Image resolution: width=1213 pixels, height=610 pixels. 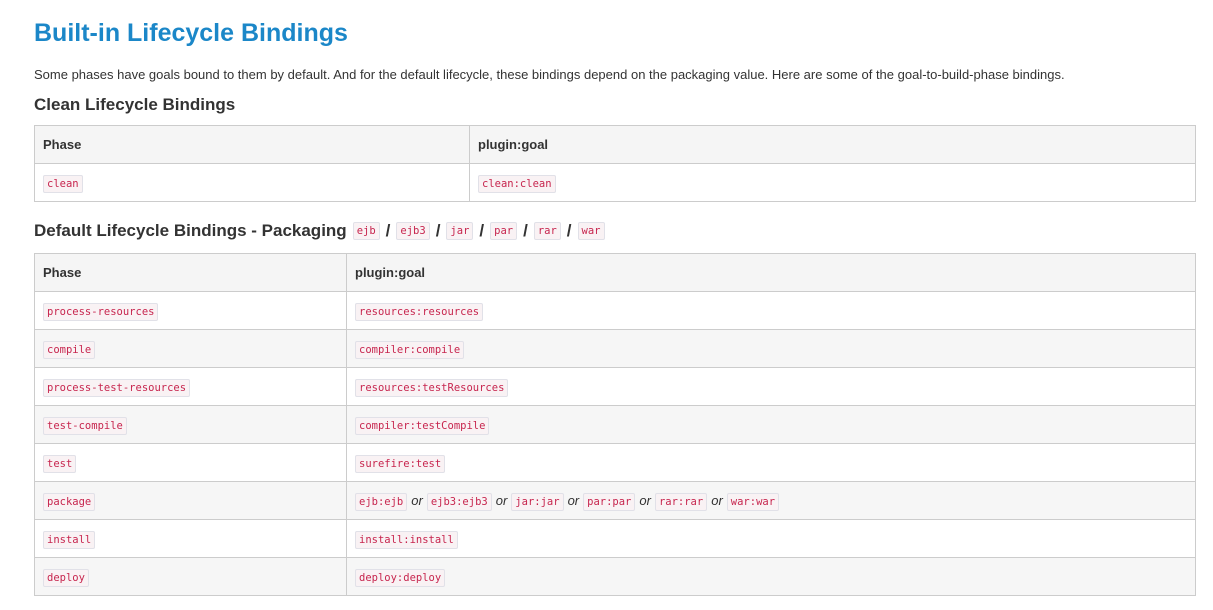 What do you see at coordinates (60, 464) in the screenshot?
I see `phase-code: test` at bounding box center [60, 464].